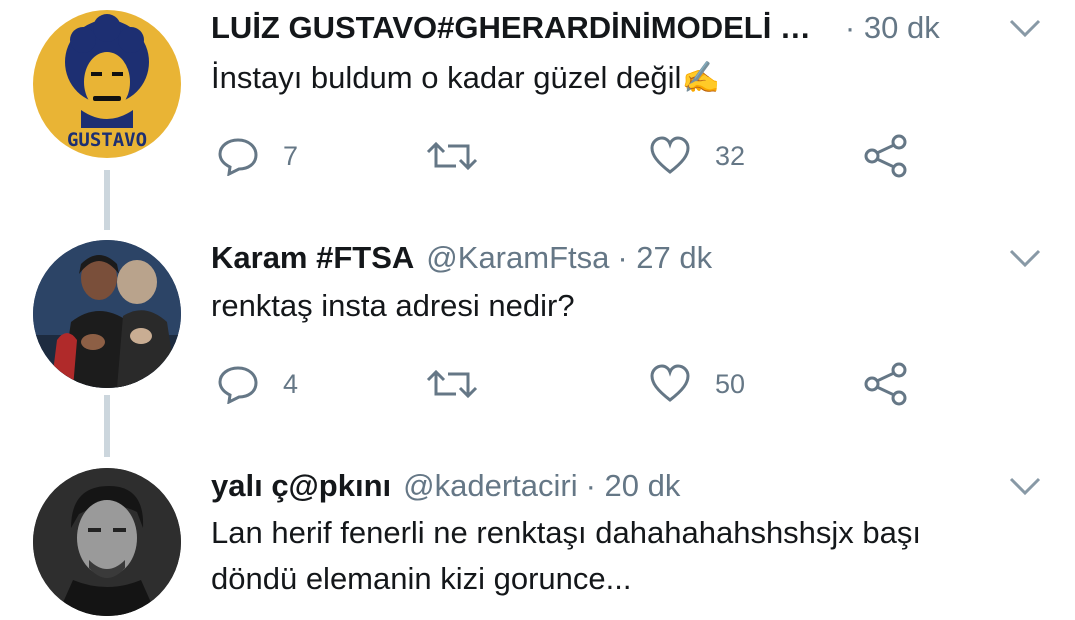  I want to click on handle: @kadertaciri, so click(490, 486).